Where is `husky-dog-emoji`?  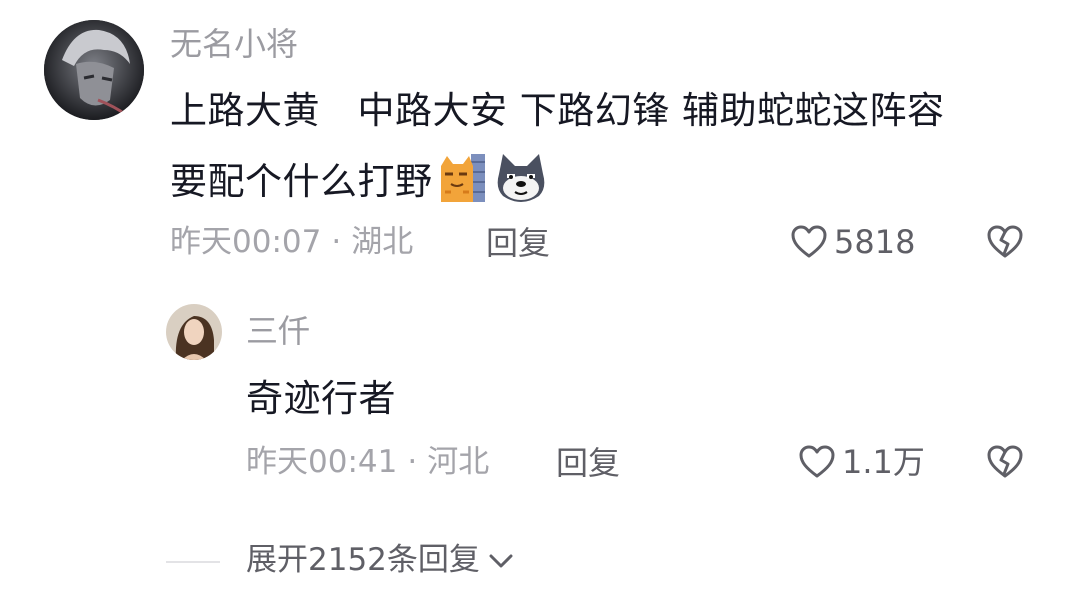
husky-dog-emoji is located at coordinates (521, 181).